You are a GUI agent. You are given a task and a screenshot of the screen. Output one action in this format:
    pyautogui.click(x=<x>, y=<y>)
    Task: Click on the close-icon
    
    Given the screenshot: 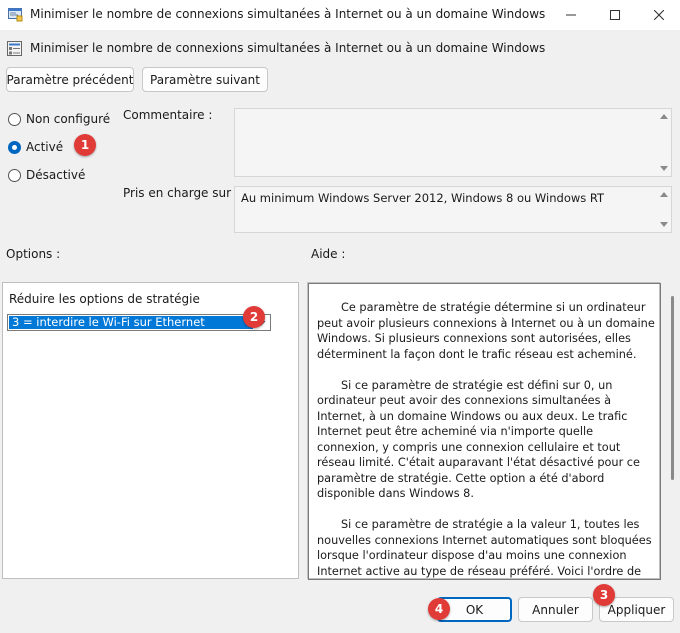 What is the action you would take?
    pyautogui.click(x=659, y=15)
    